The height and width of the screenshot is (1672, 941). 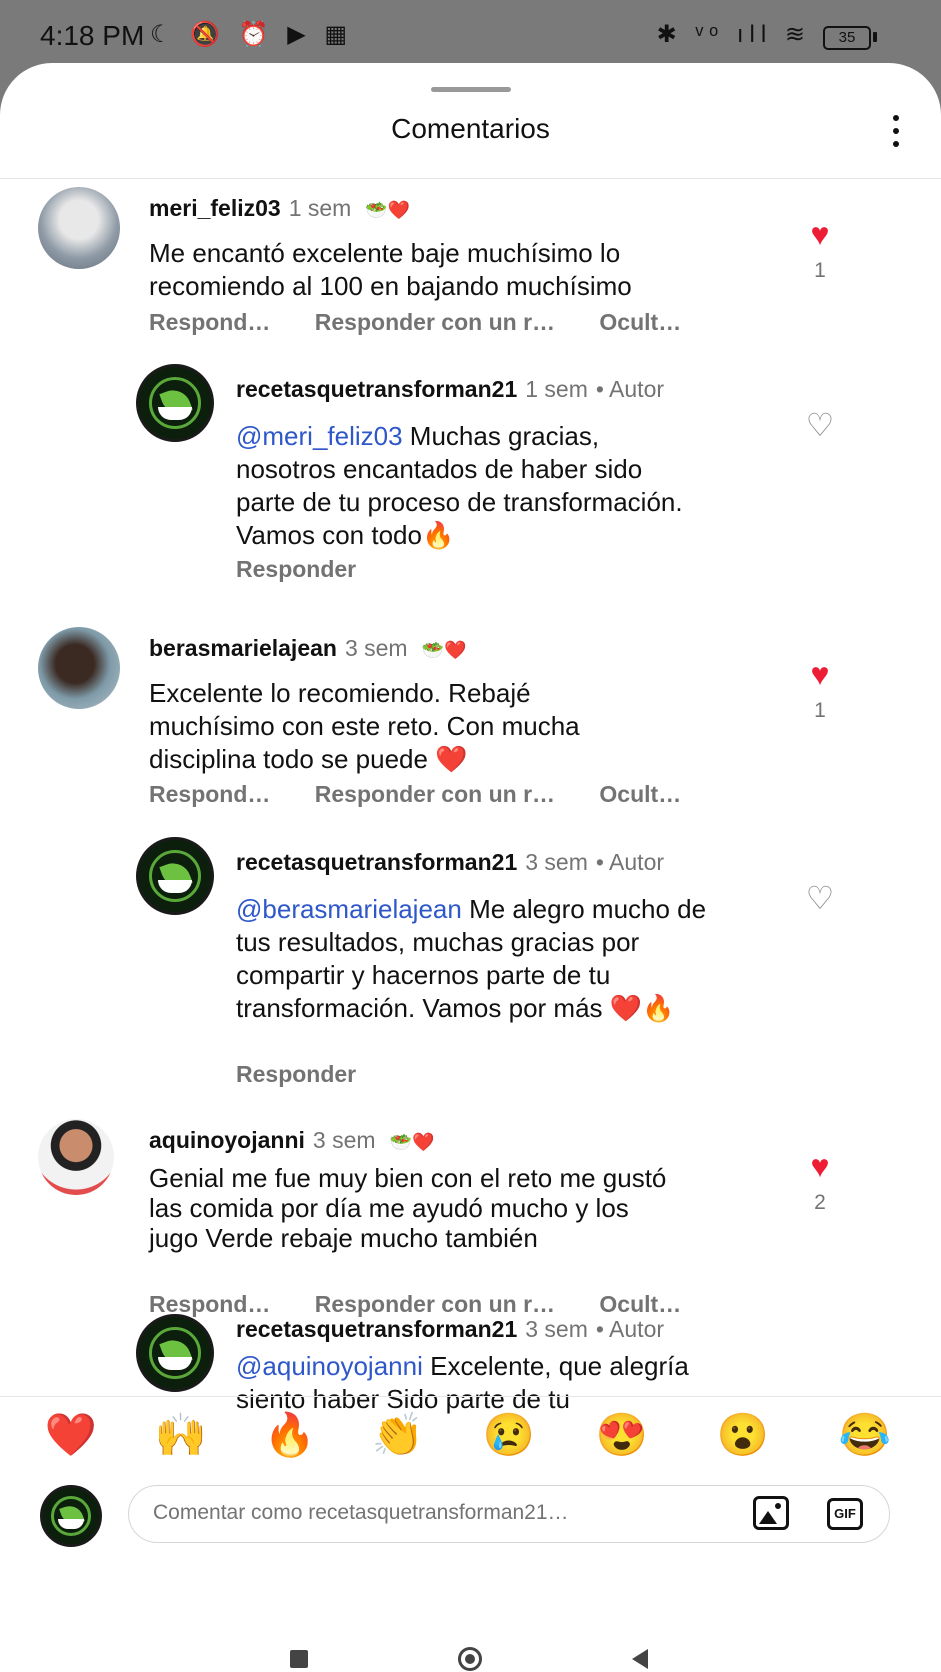 I want to click on reply-time: 1 sem, so click(x=556, y=389).